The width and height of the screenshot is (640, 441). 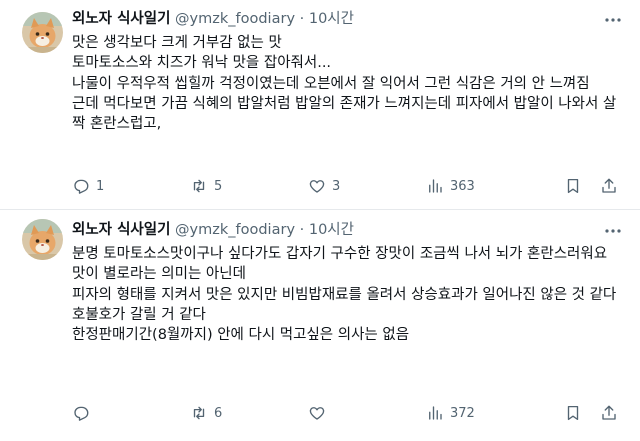 I want to click on tweet-line: 호불호가 갈릴 거 같다, so click(x=139, y=314).